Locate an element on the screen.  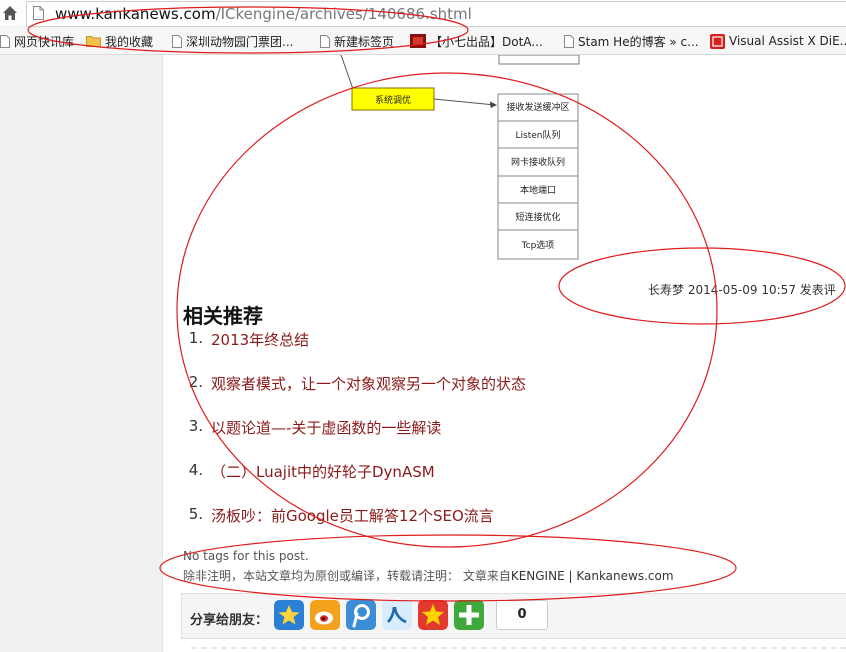
share-count: 0 is located at coordinates (522, 615).